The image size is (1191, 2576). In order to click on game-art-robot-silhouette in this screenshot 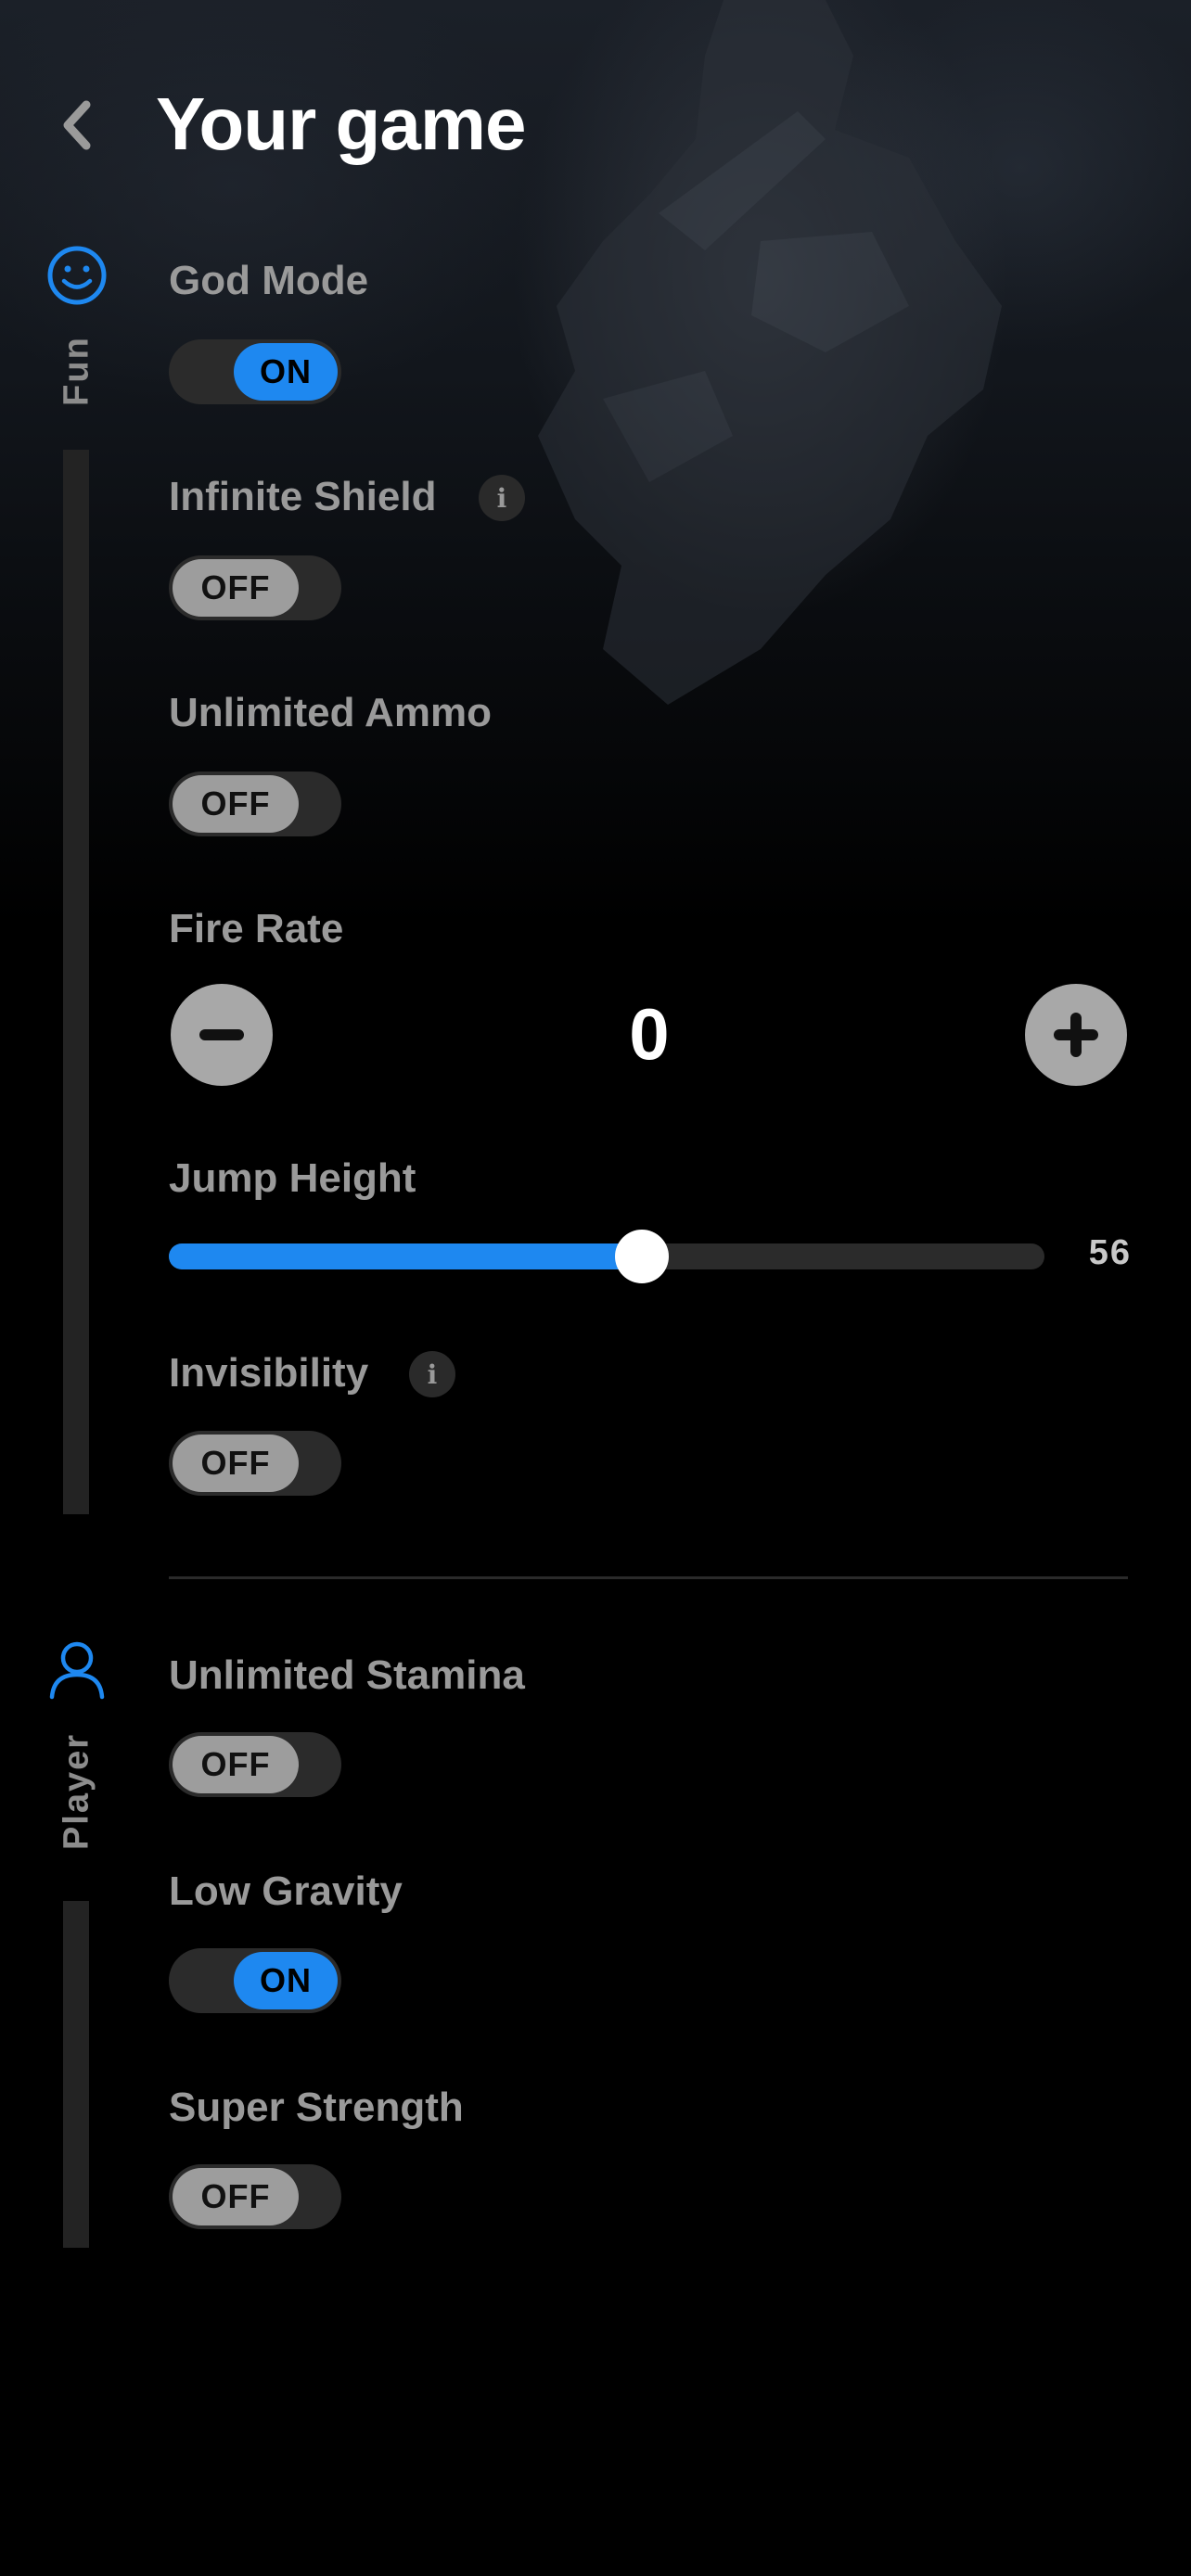, I will do `click(770, 353)`.